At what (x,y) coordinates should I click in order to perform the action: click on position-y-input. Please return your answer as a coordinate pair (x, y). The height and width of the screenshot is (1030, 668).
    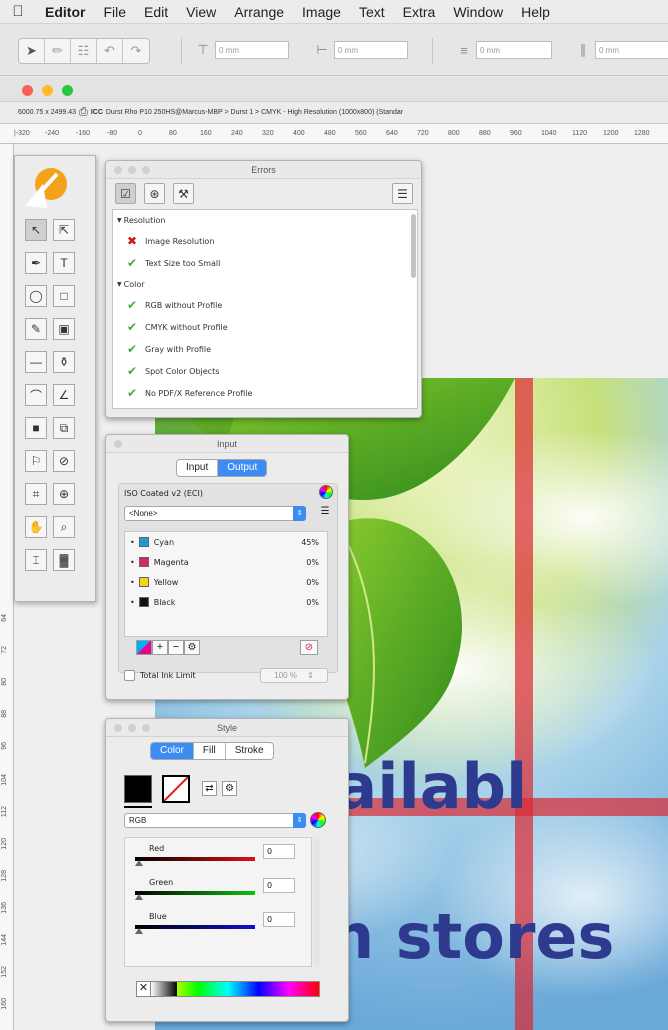
    Looking at the image, I should click on (371, 50).